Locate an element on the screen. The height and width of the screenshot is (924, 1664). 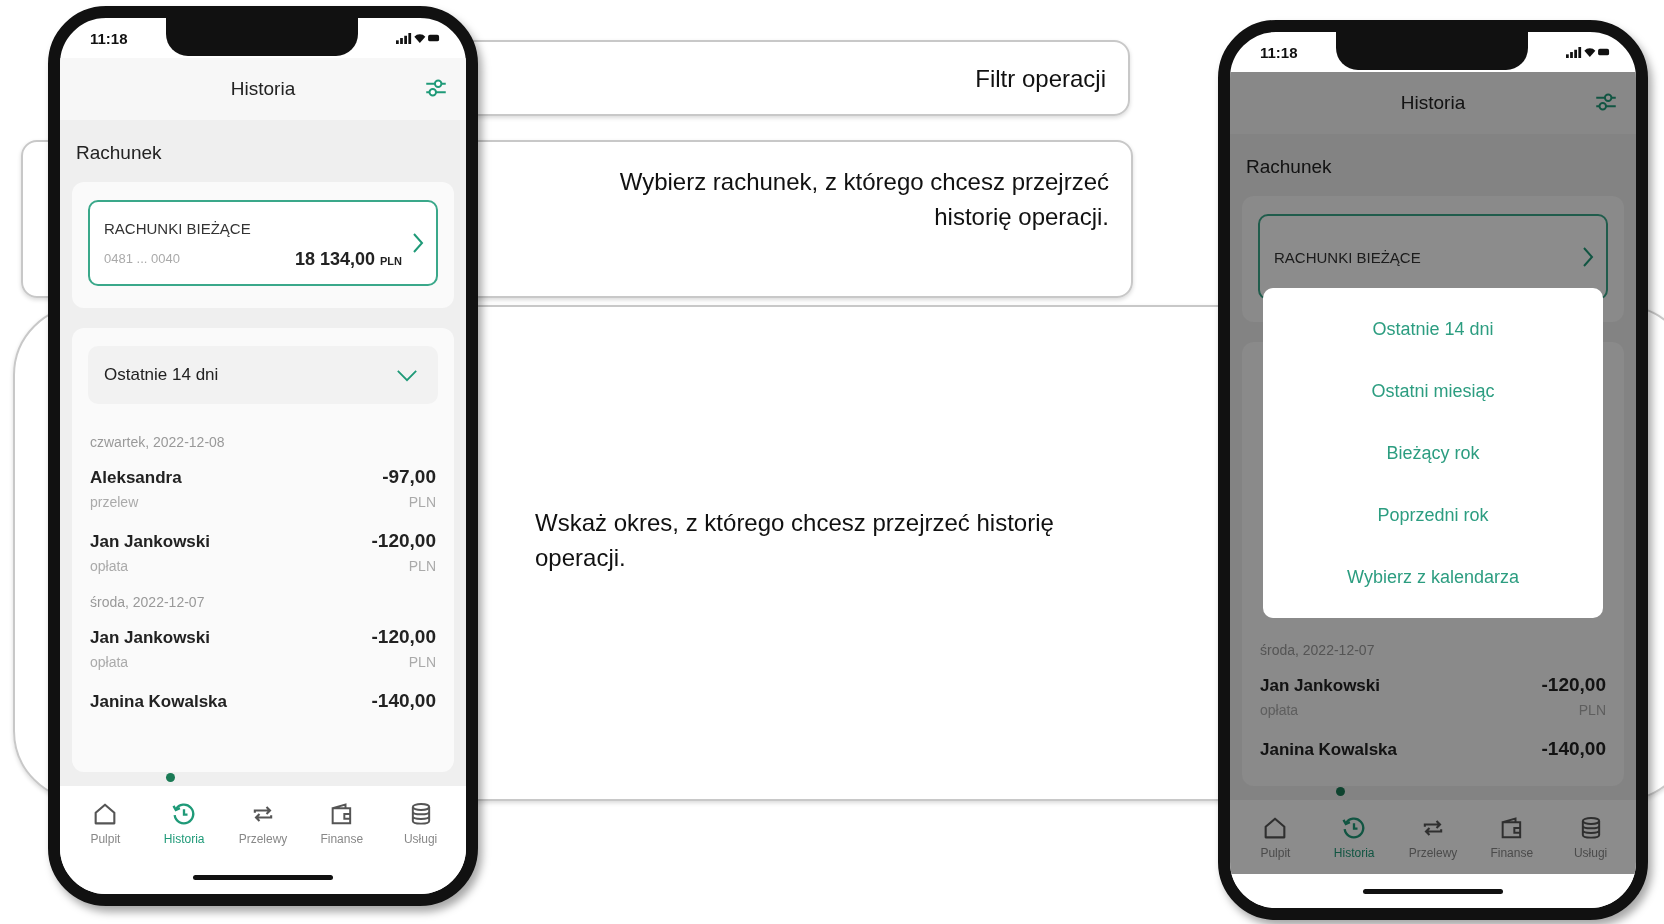
transaction-amount: -97,00 is located at coordinates (409, 477).